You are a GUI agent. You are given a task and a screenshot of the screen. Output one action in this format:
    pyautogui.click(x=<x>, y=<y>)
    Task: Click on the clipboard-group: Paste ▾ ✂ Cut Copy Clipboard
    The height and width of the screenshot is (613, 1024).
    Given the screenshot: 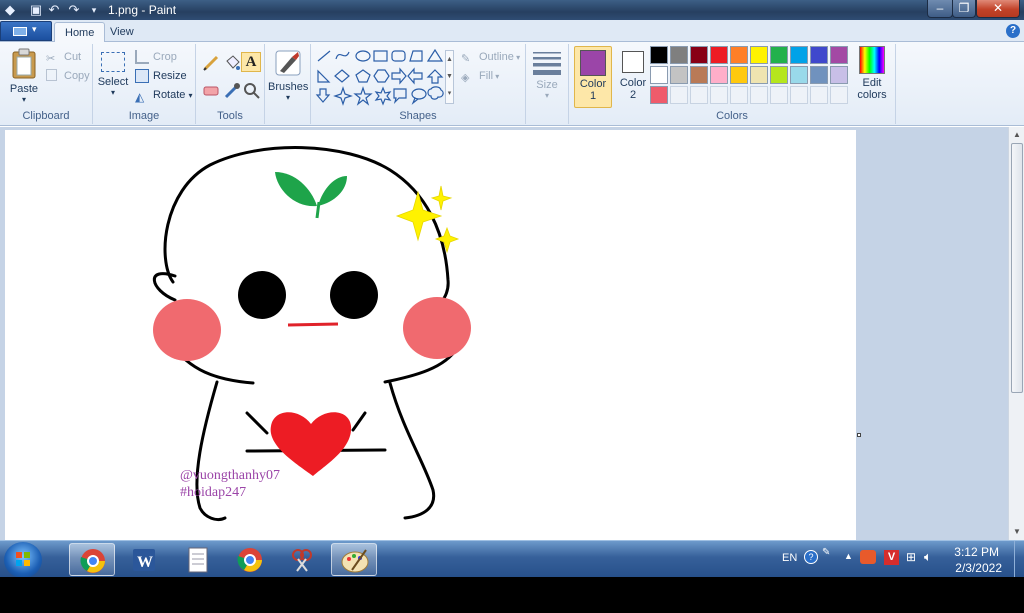 What is the action you would take?
    pyautogui.click(x=46, y=84)
    